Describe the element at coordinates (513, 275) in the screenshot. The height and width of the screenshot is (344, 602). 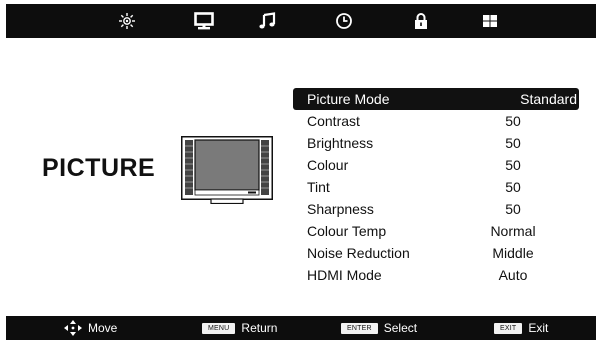
I see `menu-item-value: Auto` at that location.